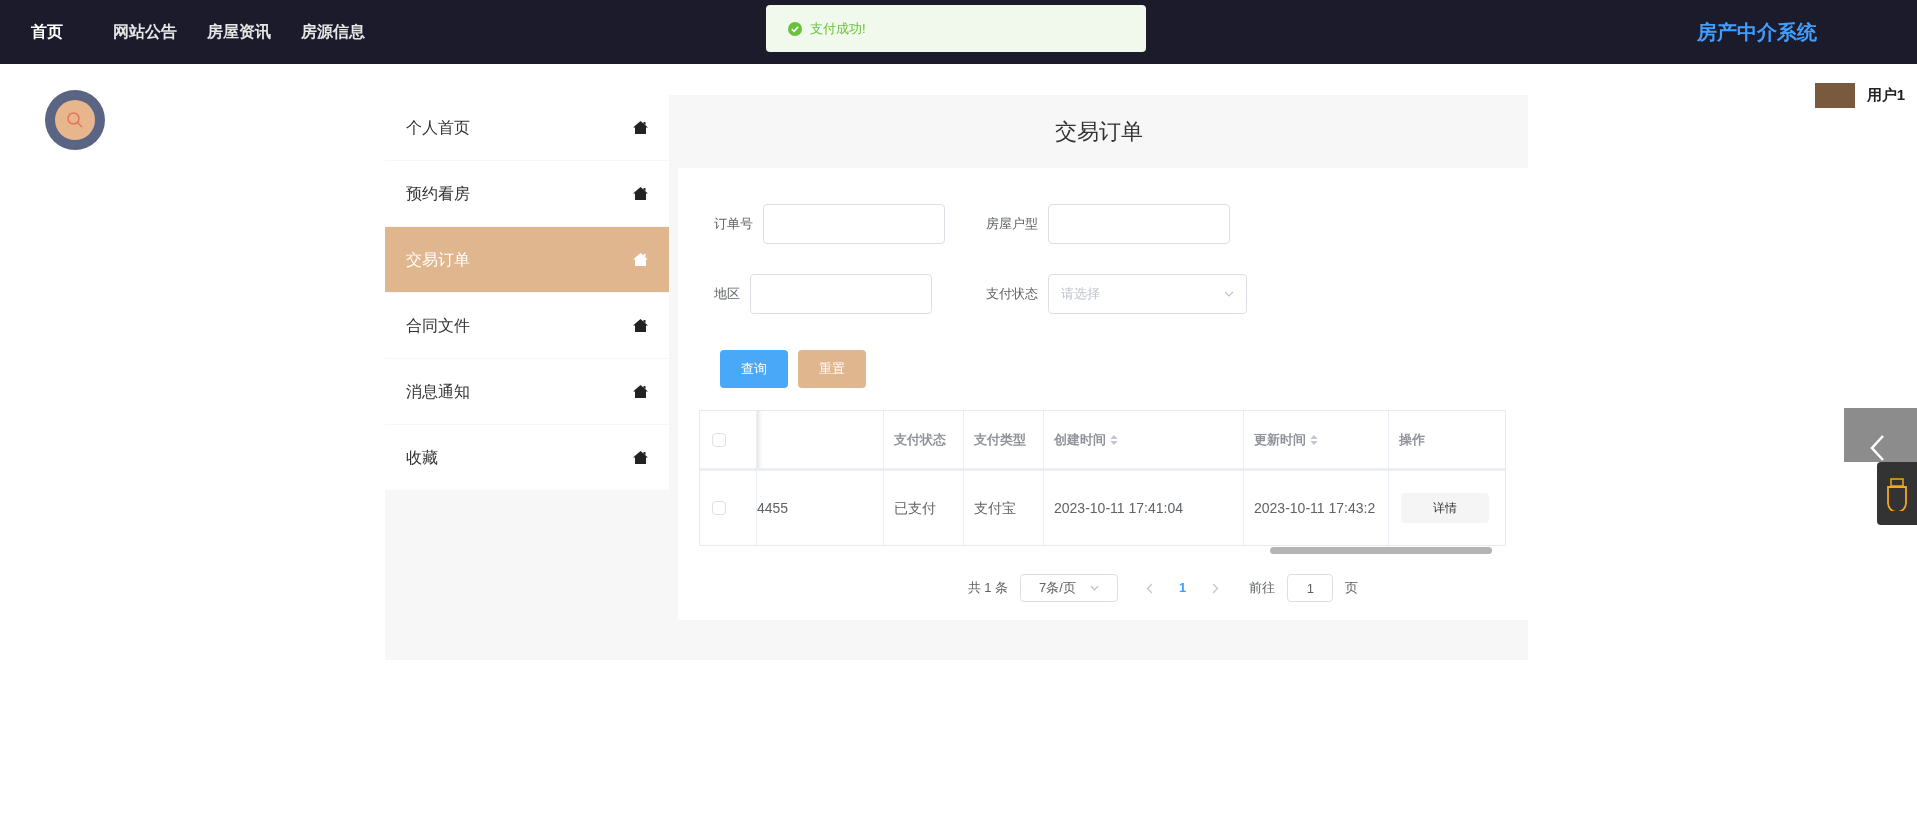 The image size is (1917, 836). I want to click on nav-link: 房屋资讯, so click(239, 32).